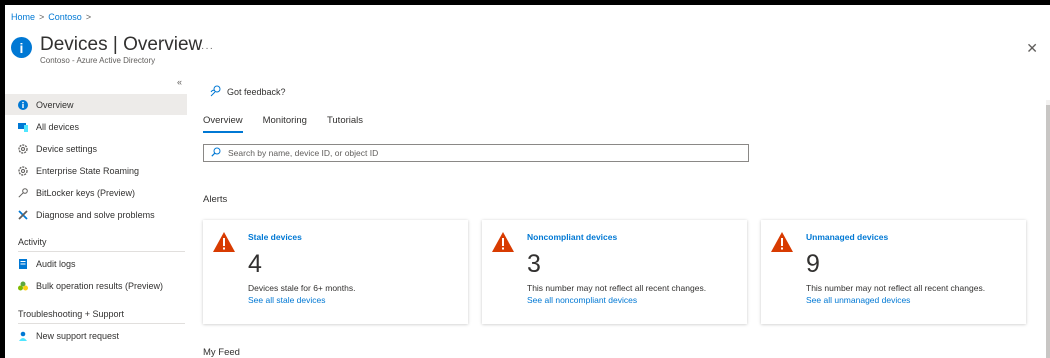  Describe the element at coordinates (121, 44) in the screenshot. I see `page-title: Devices | Overview` at that location.